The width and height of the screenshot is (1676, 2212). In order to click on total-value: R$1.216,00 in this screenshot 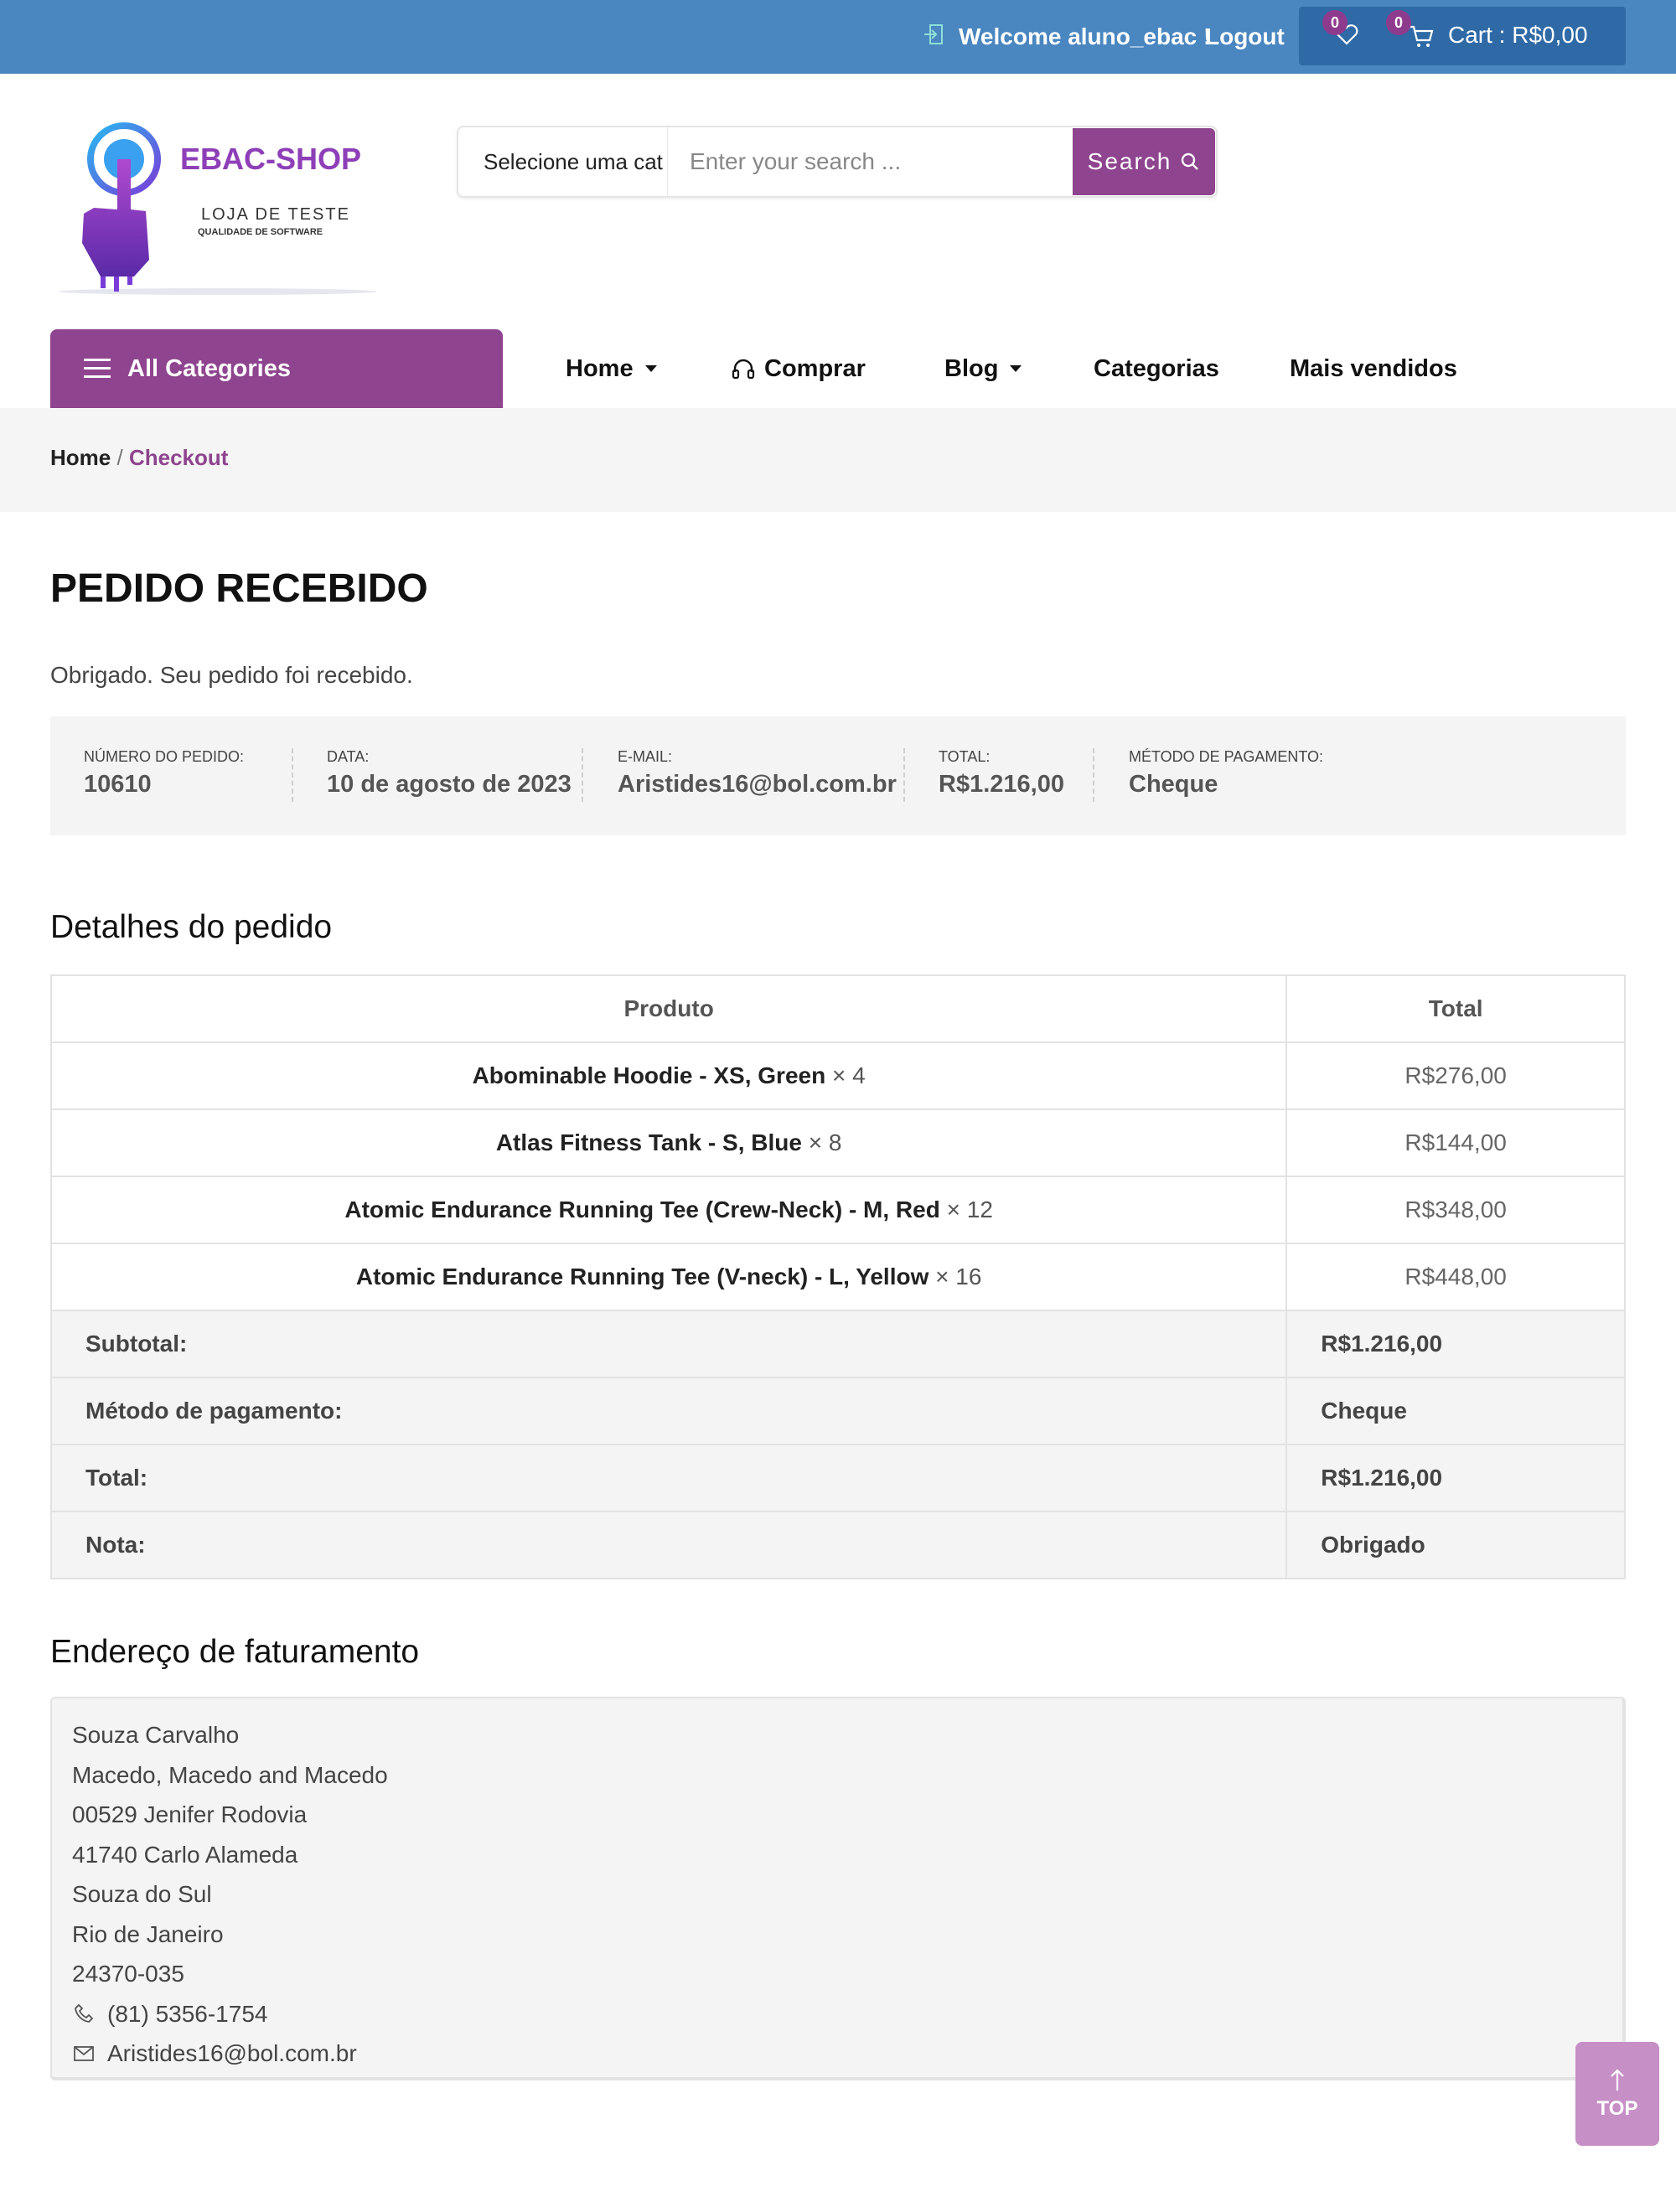, I will do `click(1455, 1478)`.